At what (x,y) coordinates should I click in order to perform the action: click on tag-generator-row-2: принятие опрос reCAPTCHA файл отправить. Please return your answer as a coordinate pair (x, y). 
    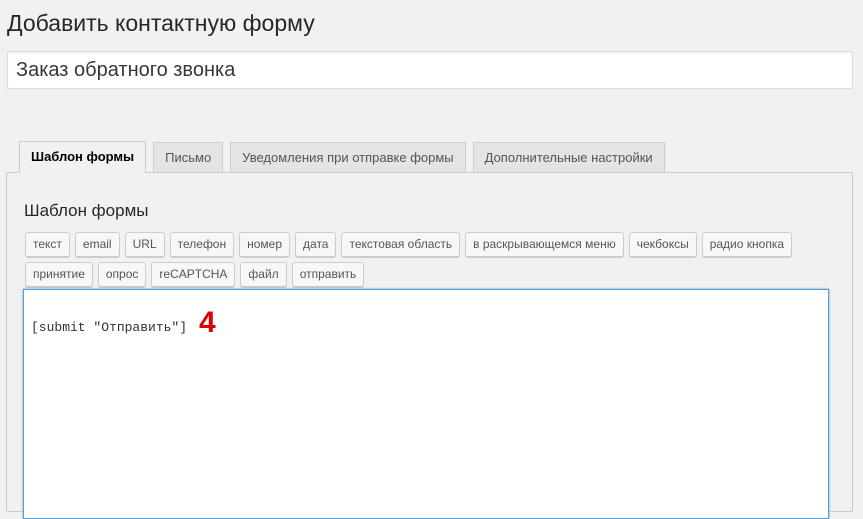
    Looking at the image, I should click on (195, 274).